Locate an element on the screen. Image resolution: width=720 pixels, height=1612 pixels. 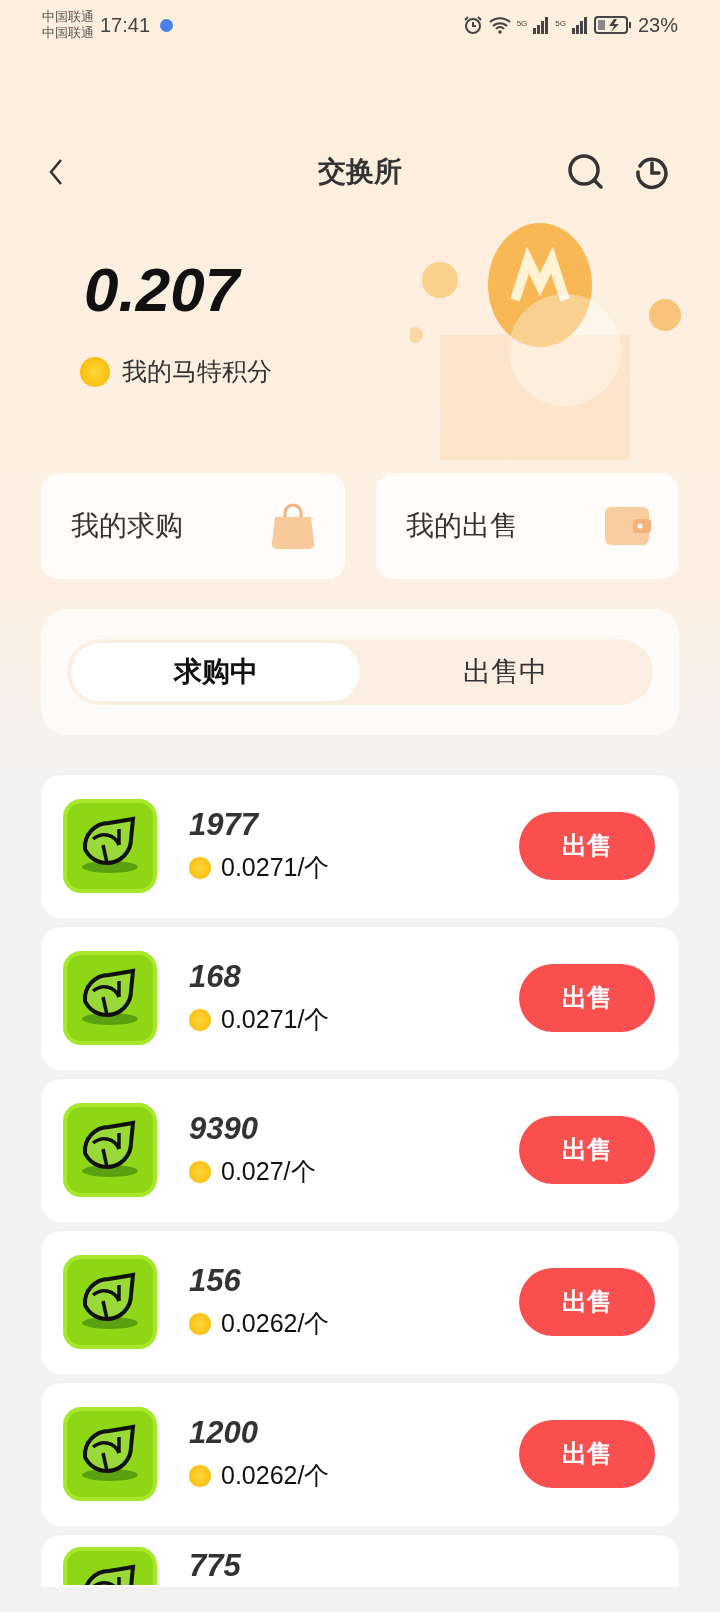
unit-price: 0.027/个 is located at coordinates (268, 1172).